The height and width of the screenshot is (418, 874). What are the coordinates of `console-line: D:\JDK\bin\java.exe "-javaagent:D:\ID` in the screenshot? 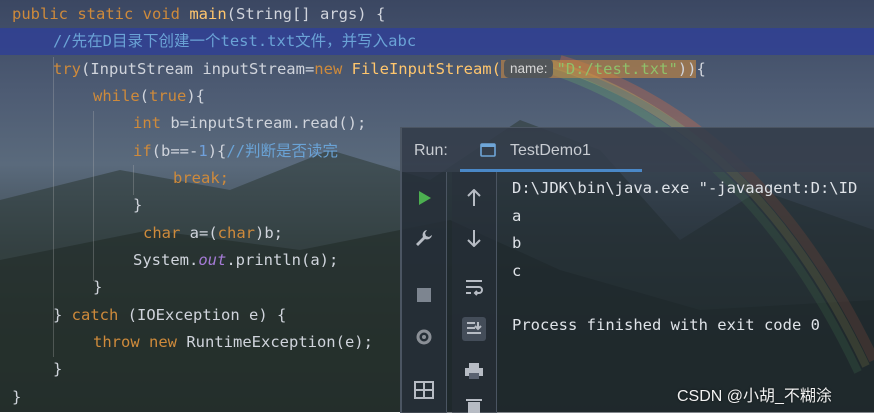 It's located at (685, 188).